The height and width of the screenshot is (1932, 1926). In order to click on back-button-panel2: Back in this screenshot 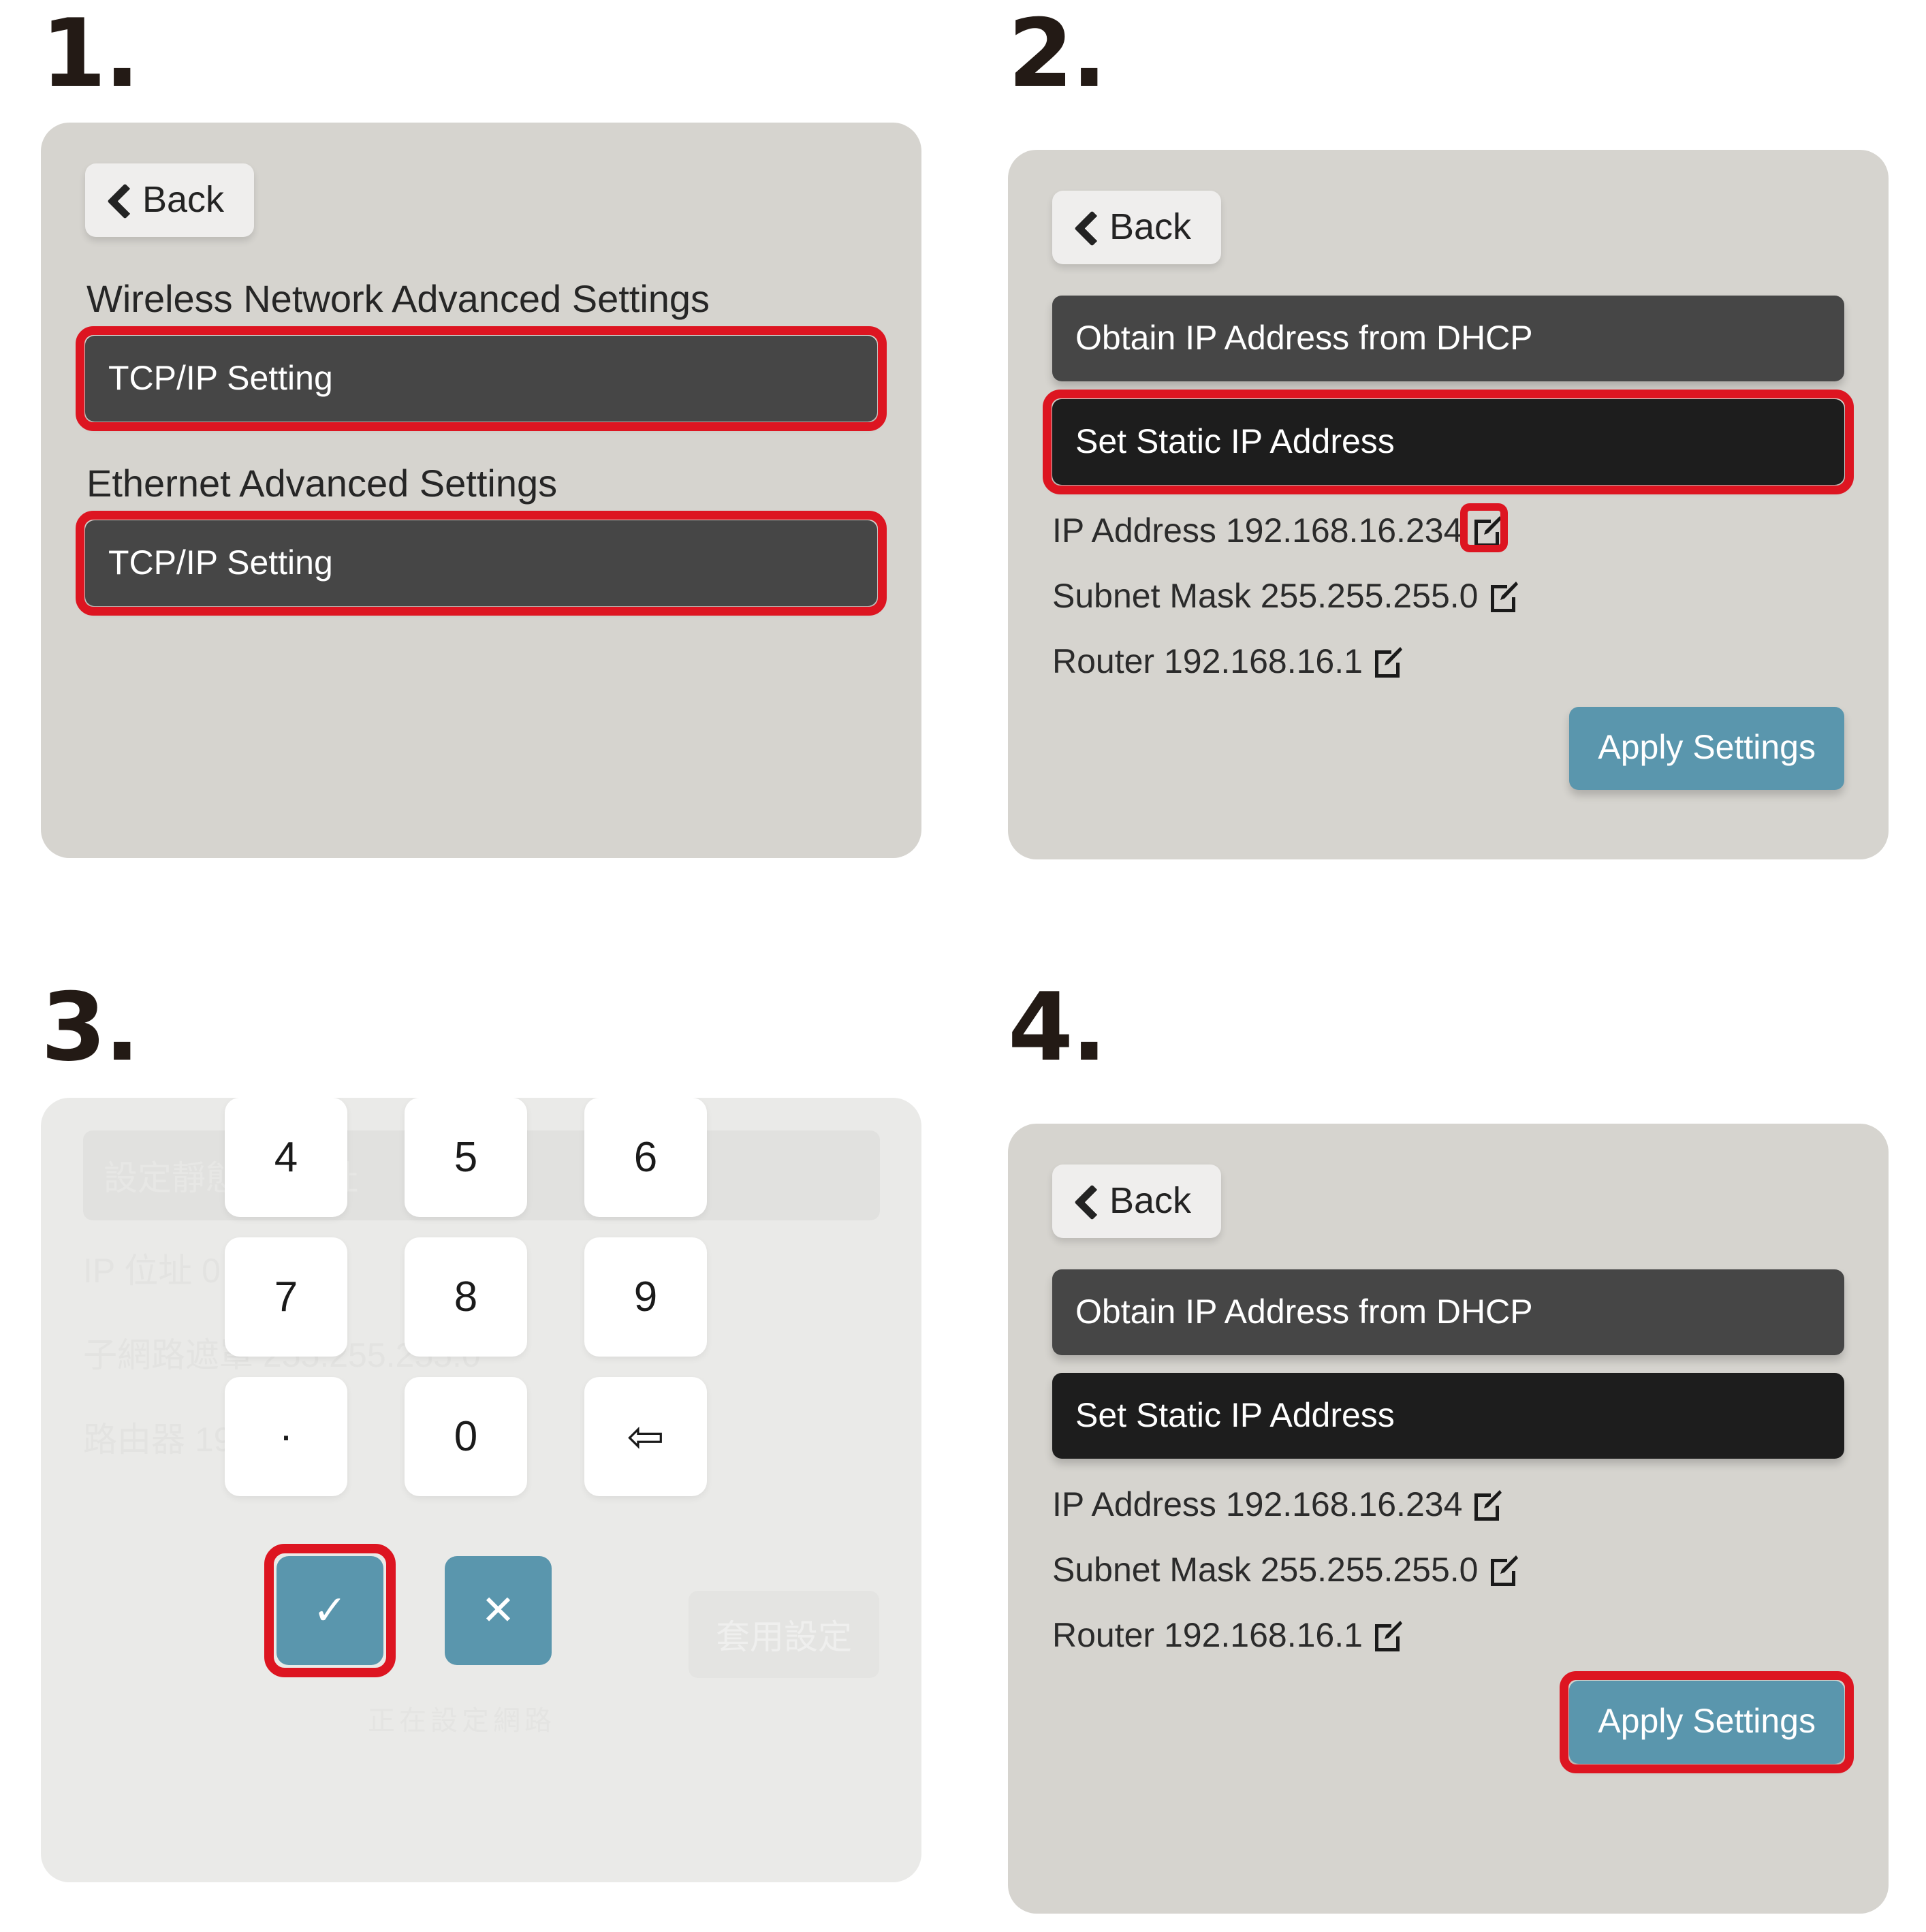, I will do `click(1137, 227)`.